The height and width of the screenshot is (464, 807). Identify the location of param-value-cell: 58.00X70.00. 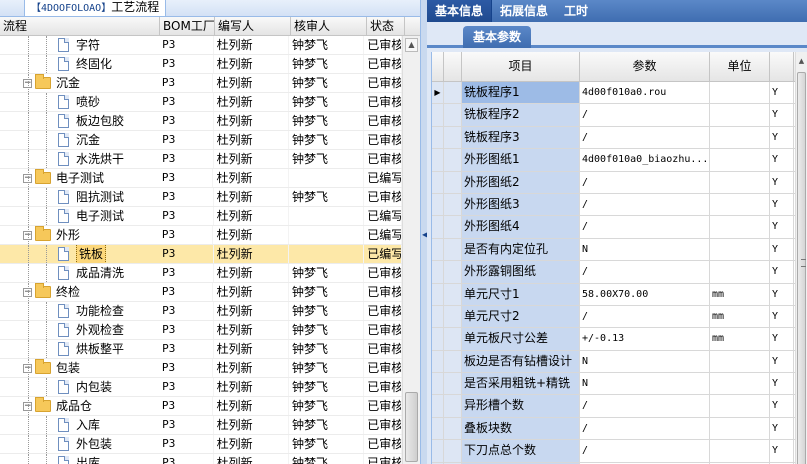
(645, 294).